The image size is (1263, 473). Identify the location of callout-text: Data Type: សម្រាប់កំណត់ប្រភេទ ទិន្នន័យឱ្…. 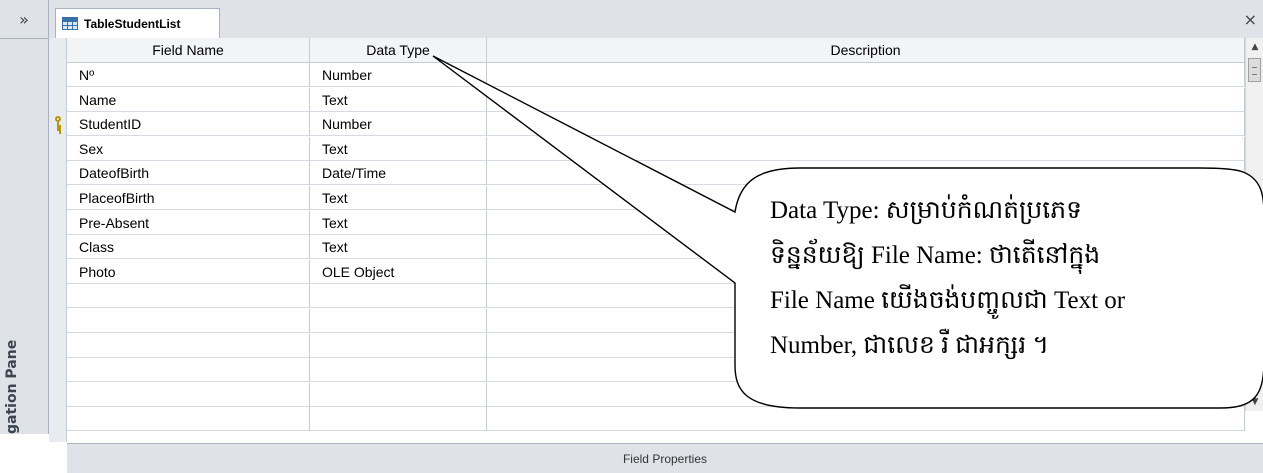
(1010, 278).